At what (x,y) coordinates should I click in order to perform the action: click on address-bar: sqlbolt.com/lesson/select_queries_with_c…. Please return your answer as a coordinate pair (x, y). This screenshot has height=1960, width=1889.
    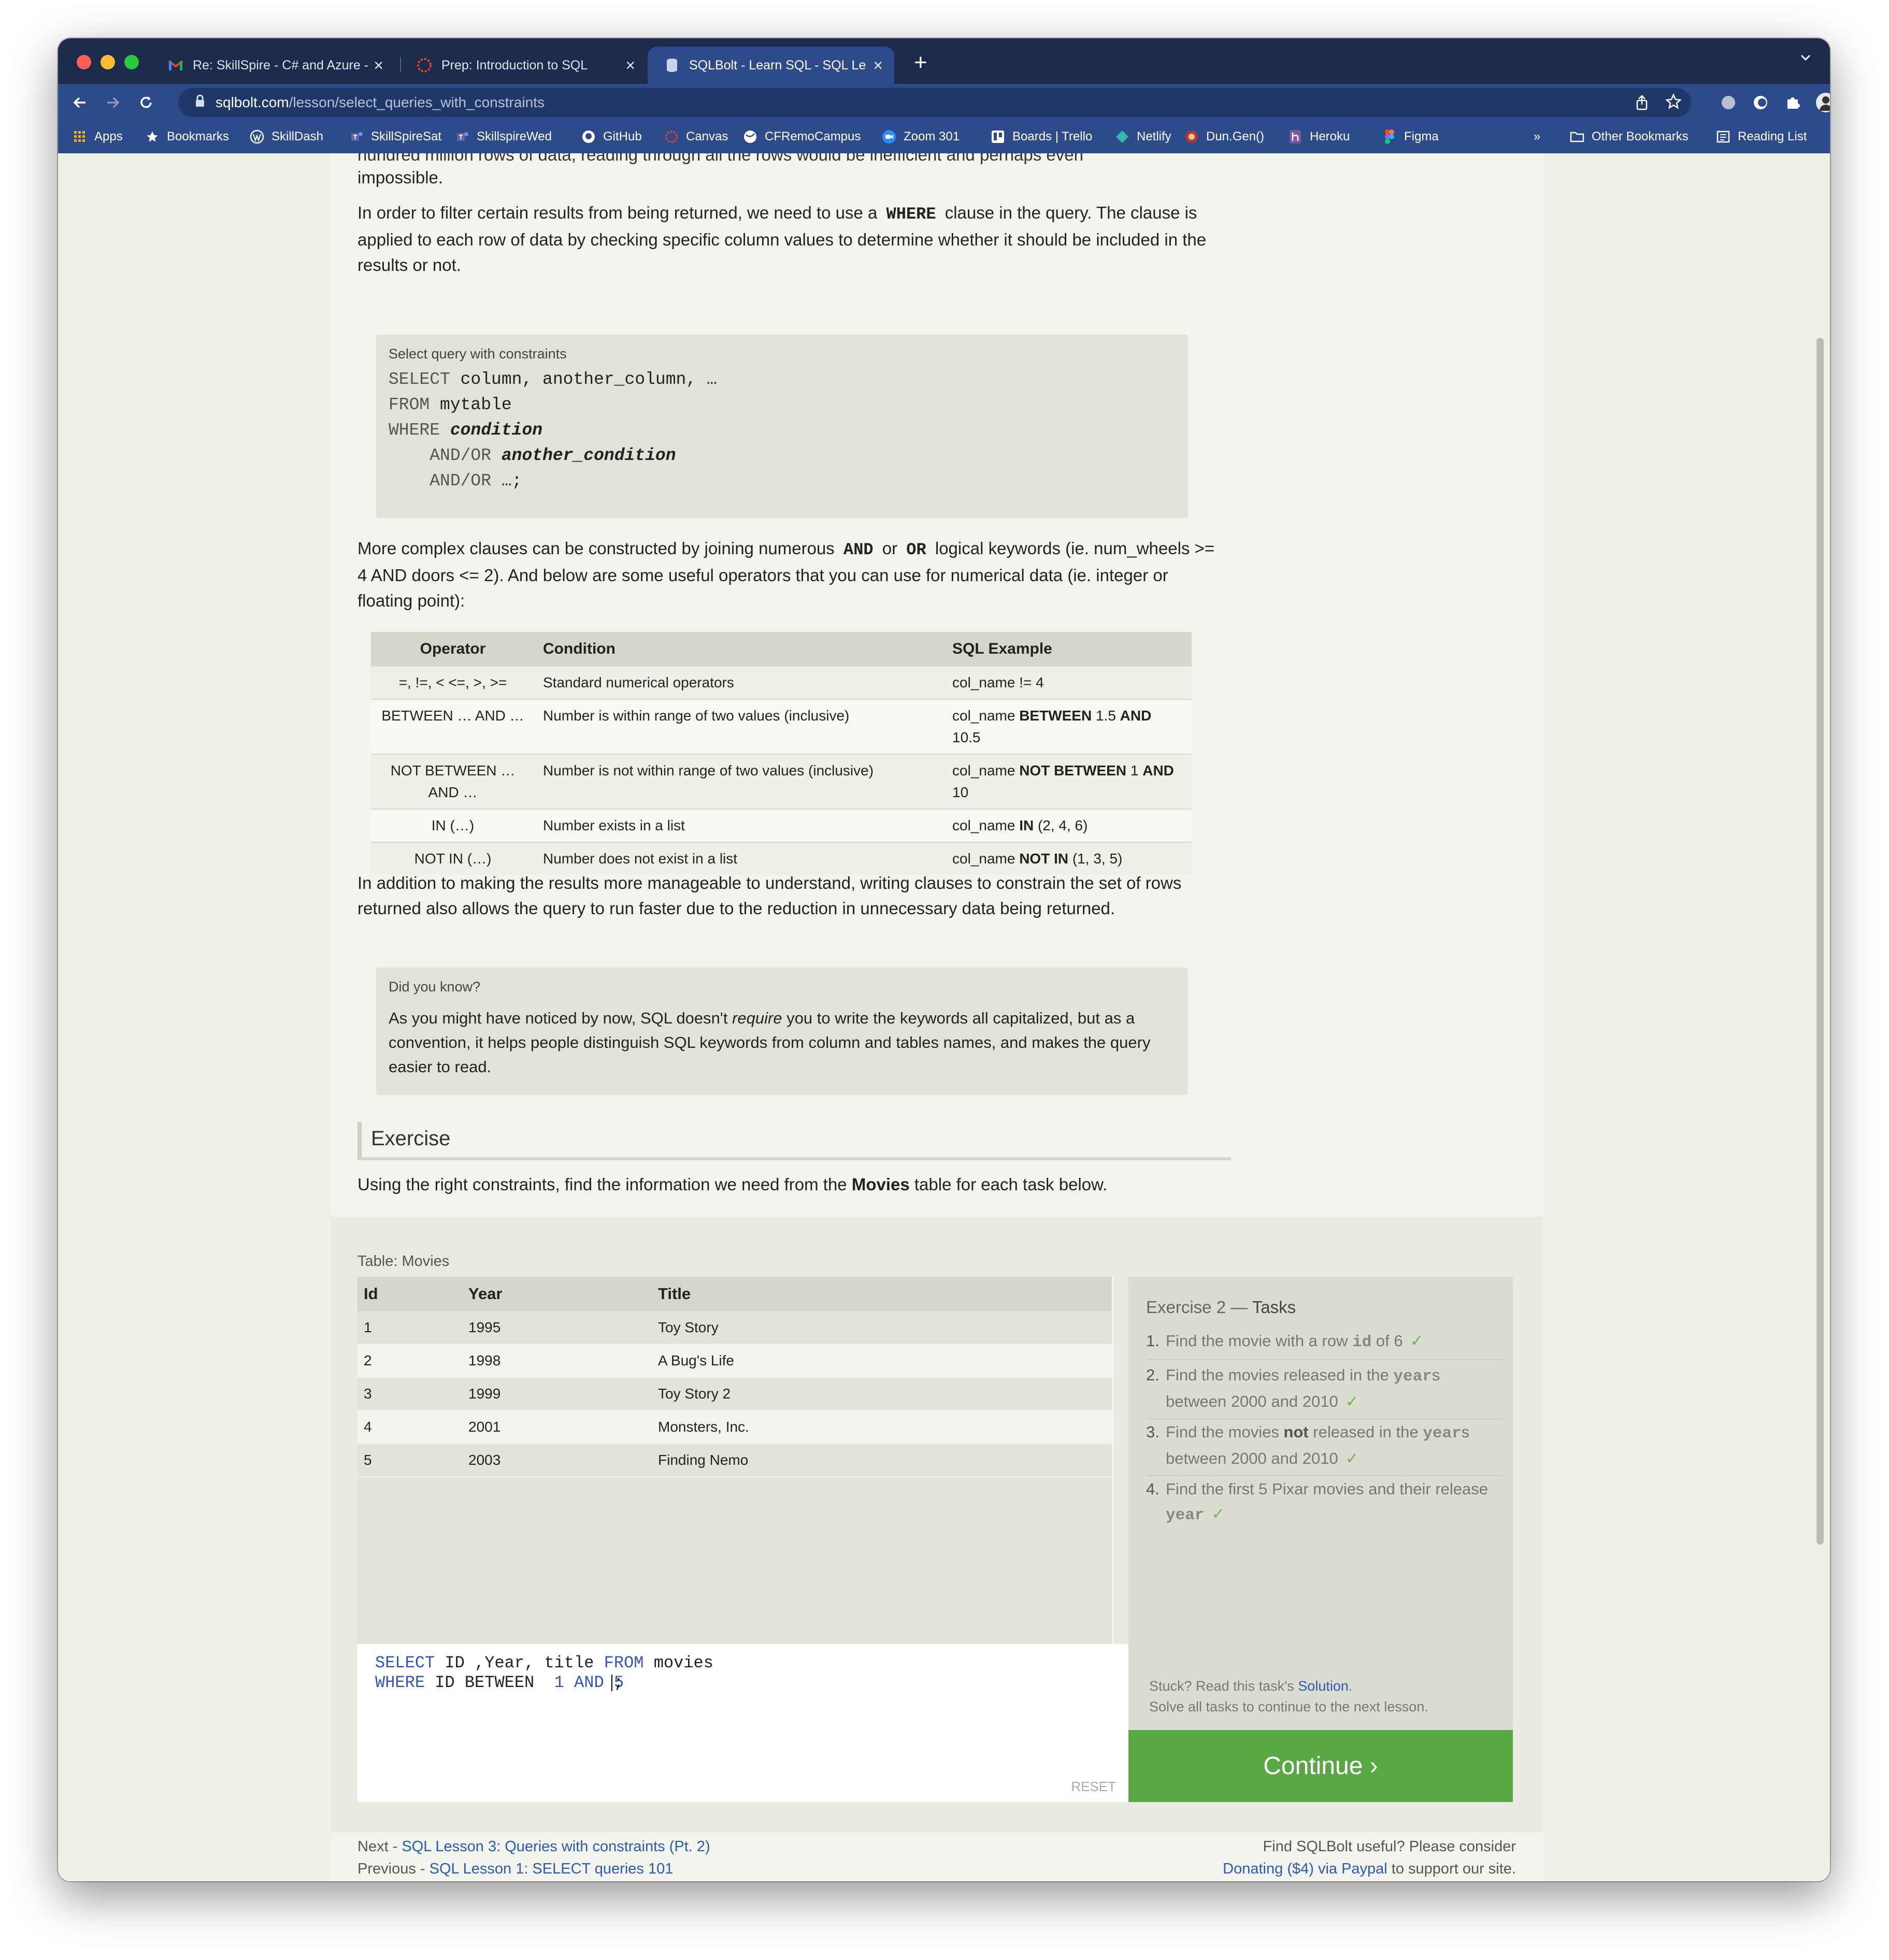
    Looking at the image, I should click on (934, 102).